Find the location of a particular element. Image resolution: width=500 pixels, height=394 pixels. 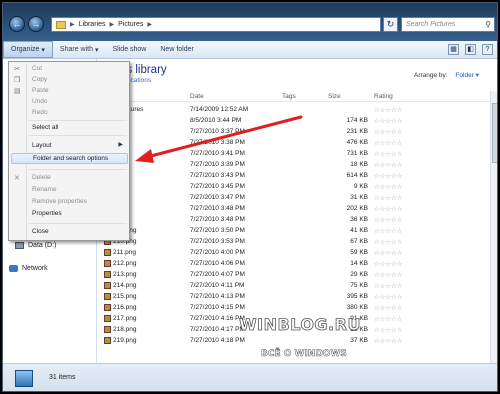

menu-item-redo: Redo is located at coordinates (69, 112).